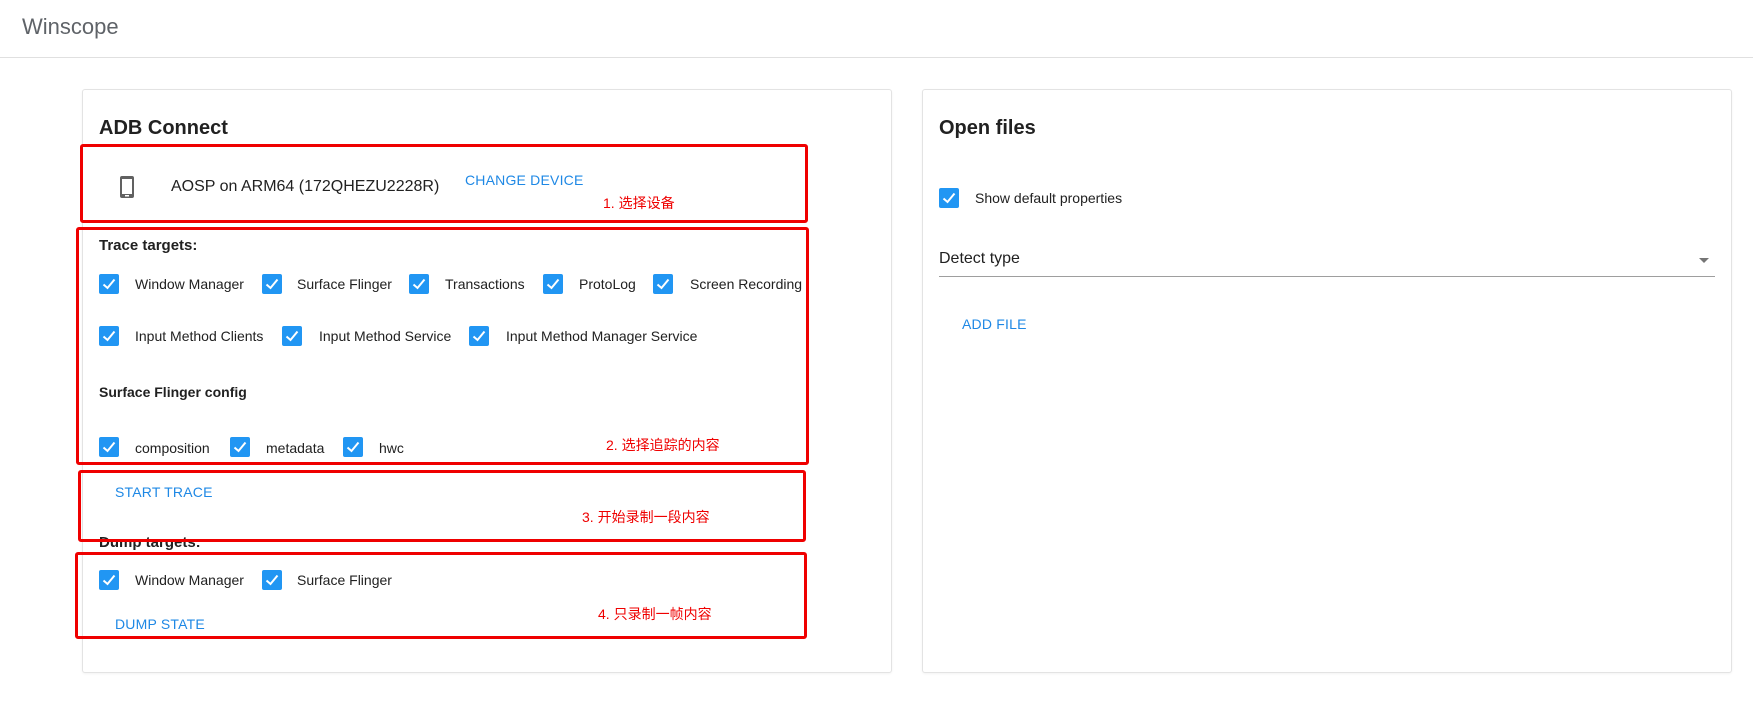 The image size is (1753, 716). What do you see at coordinates (602, 336) in the screenshot?
I see `trace-input-method-manager-service-label: Input Method Manager Service` at bounding box center [602, 336].